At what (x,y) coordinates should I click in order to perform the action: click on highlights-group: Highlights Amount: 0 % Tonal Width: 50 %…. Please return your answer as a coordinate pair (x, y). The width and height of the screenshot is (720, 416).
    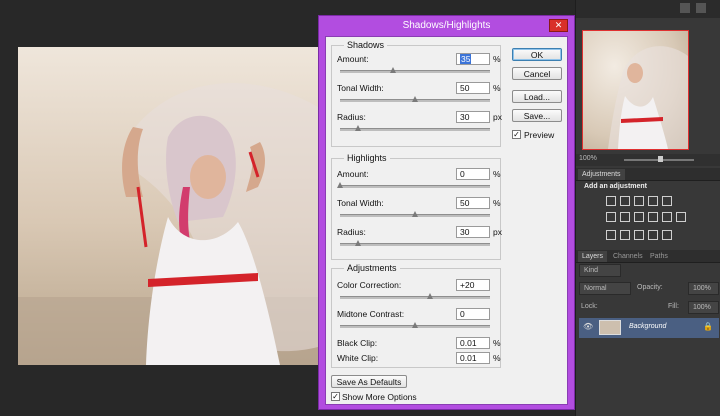
    Looking at the image, I should click on (416, 206).